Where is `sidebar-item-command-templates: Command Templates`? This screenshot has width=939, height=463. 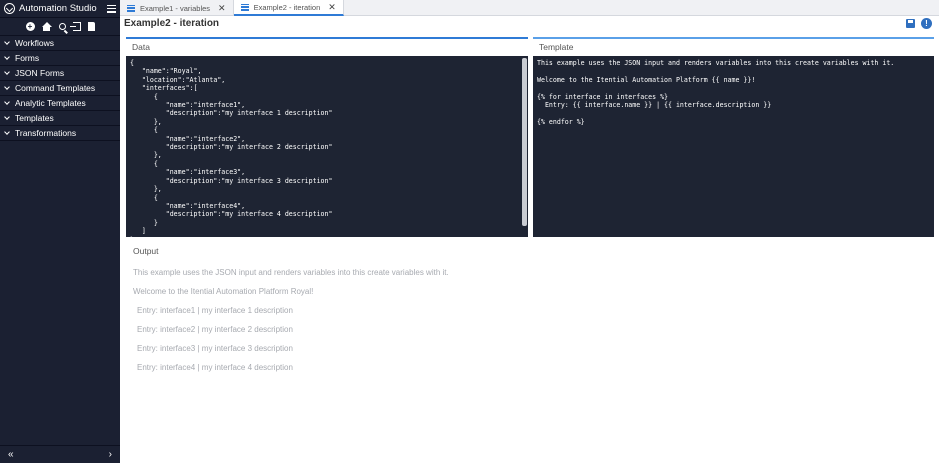 sidebar-item-command-templates: Command Templates is located at coordinates (60, 88).